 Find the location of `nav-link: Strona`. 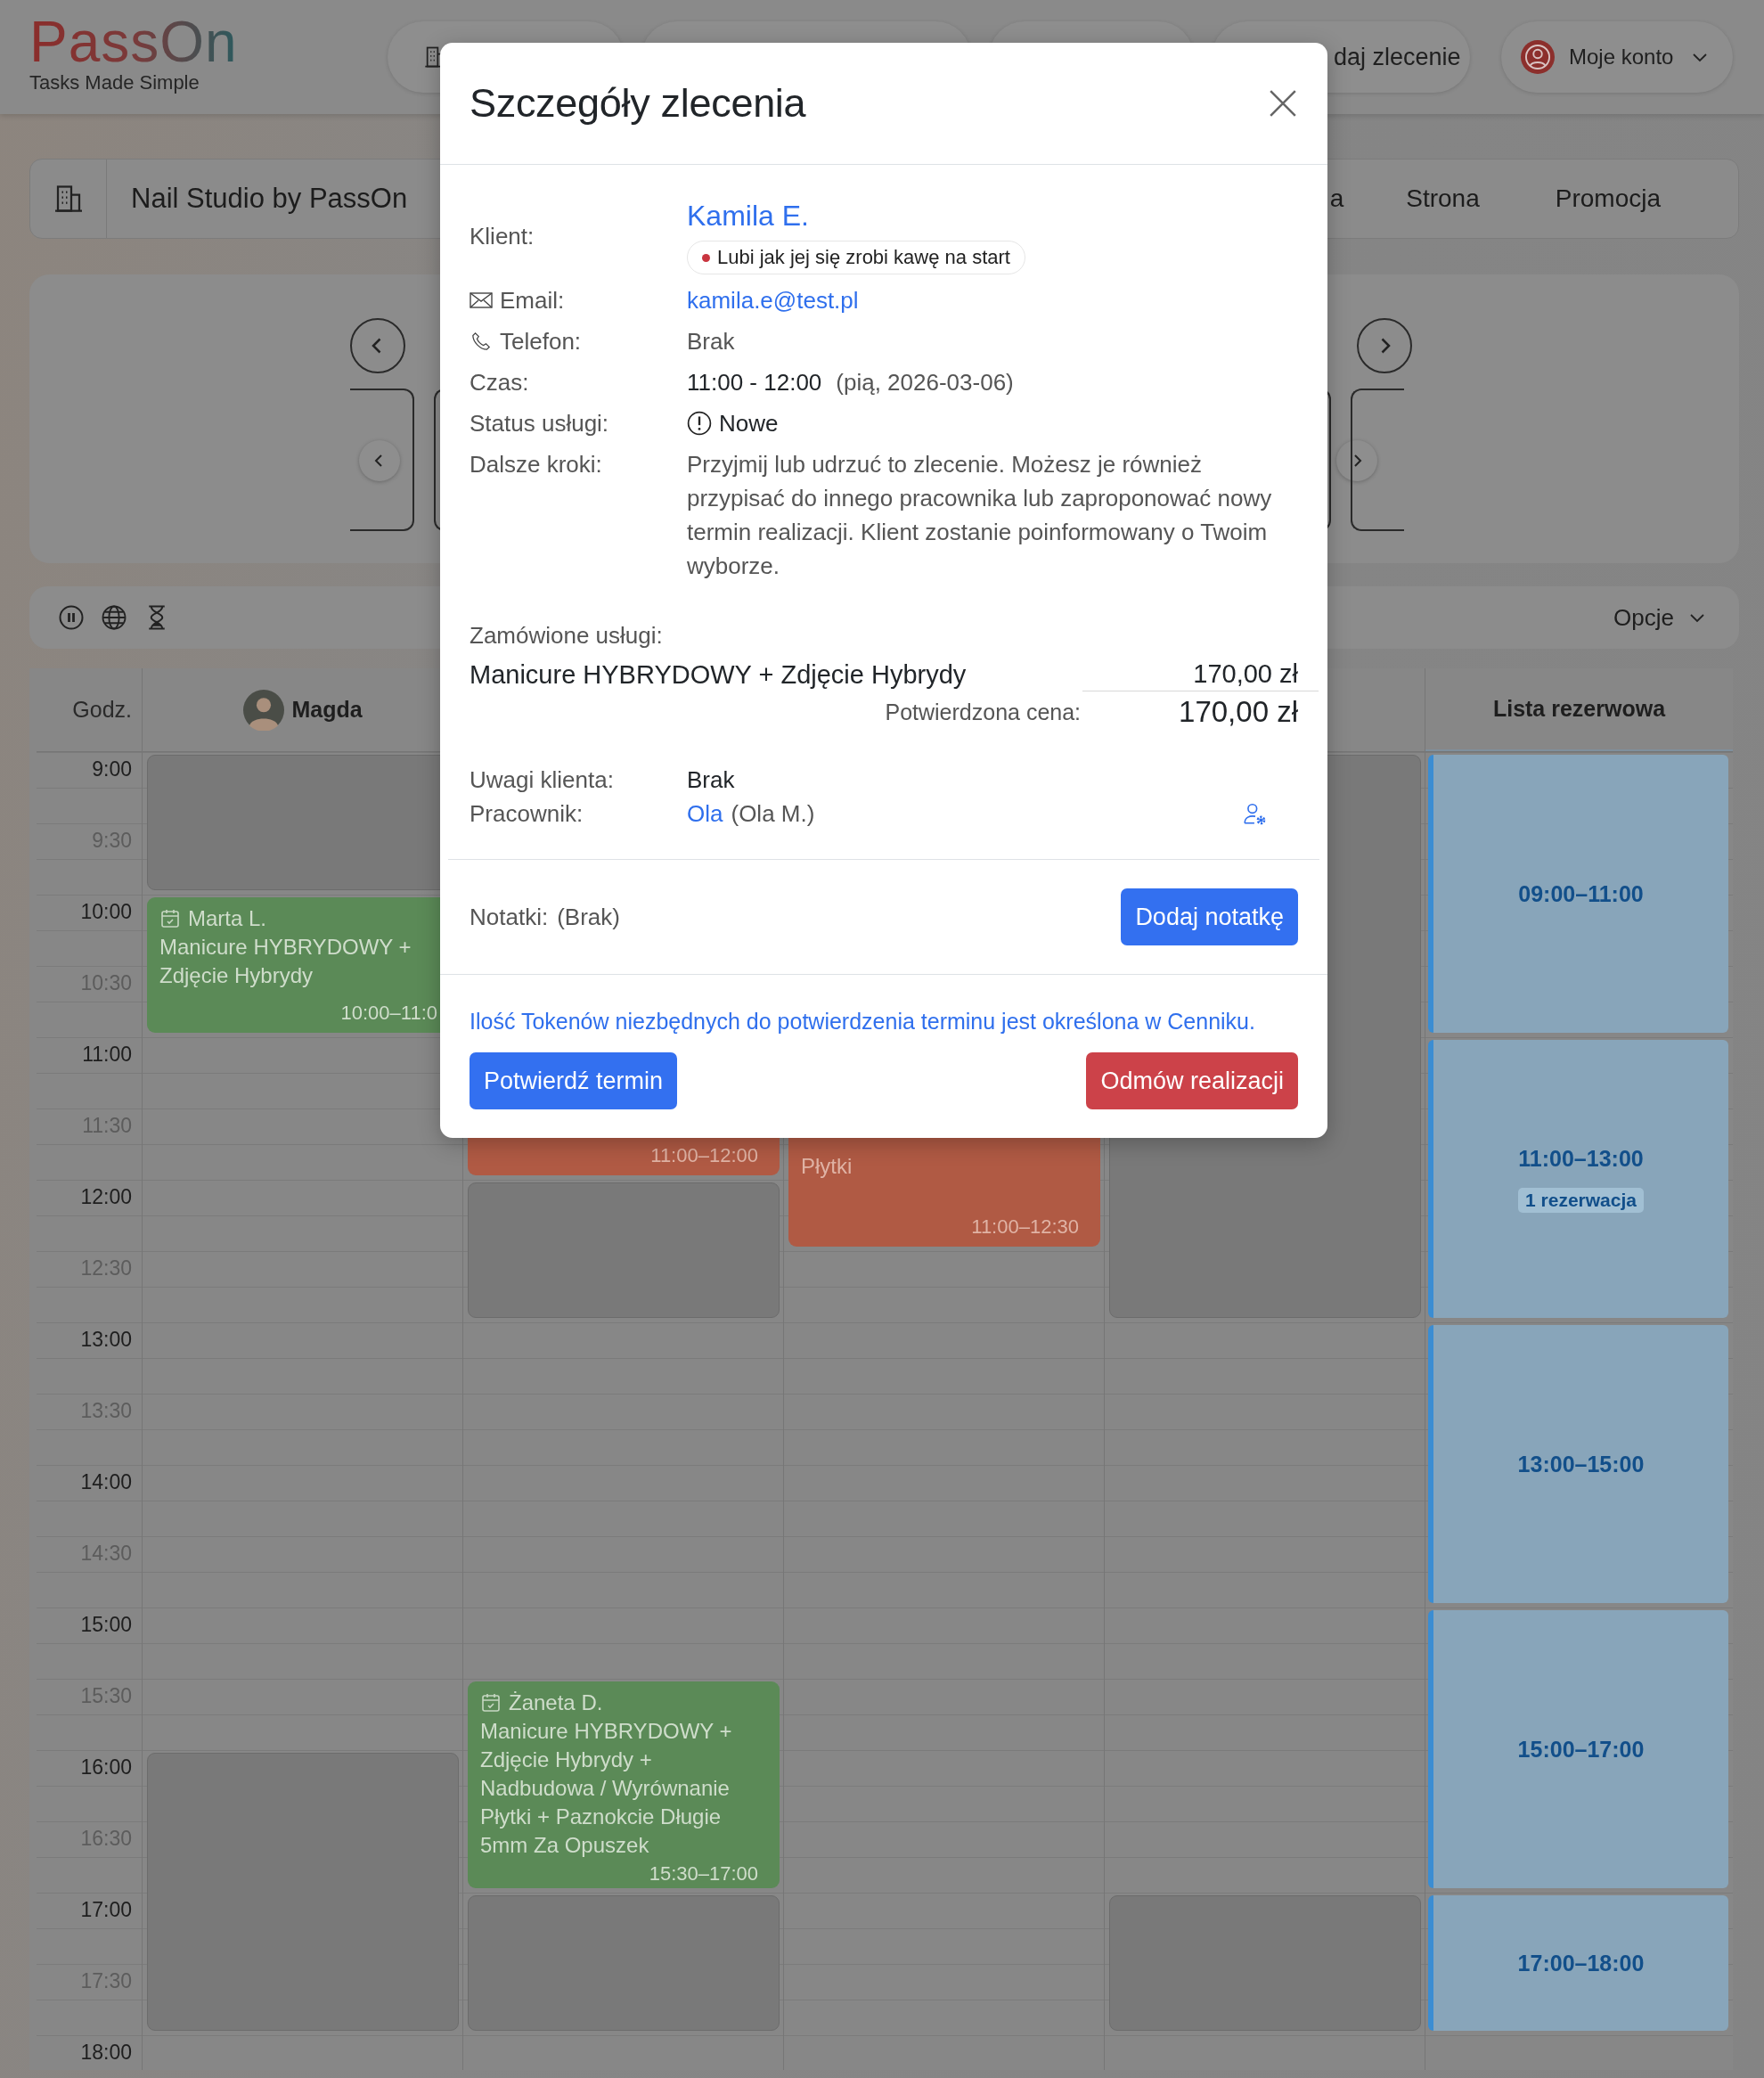

nav-link: Strona is located at coordinates (1443, 199).